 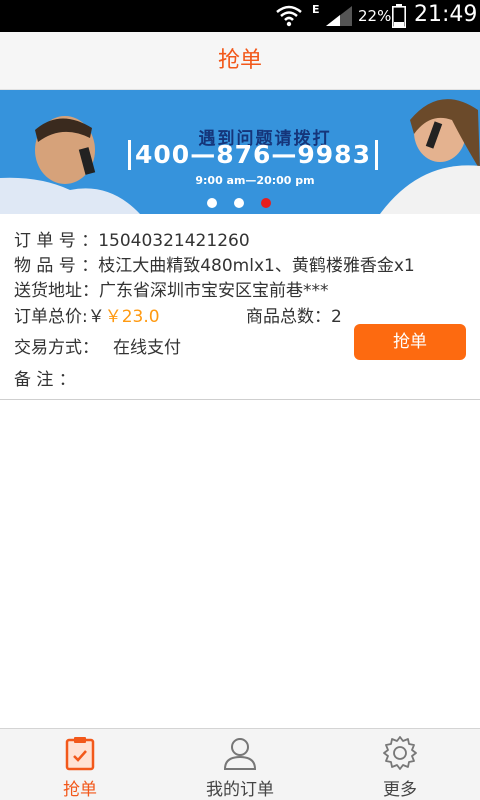 I want to click on banner-hours: 9:00 am—20:00 pm, so click(x=255, y=180).